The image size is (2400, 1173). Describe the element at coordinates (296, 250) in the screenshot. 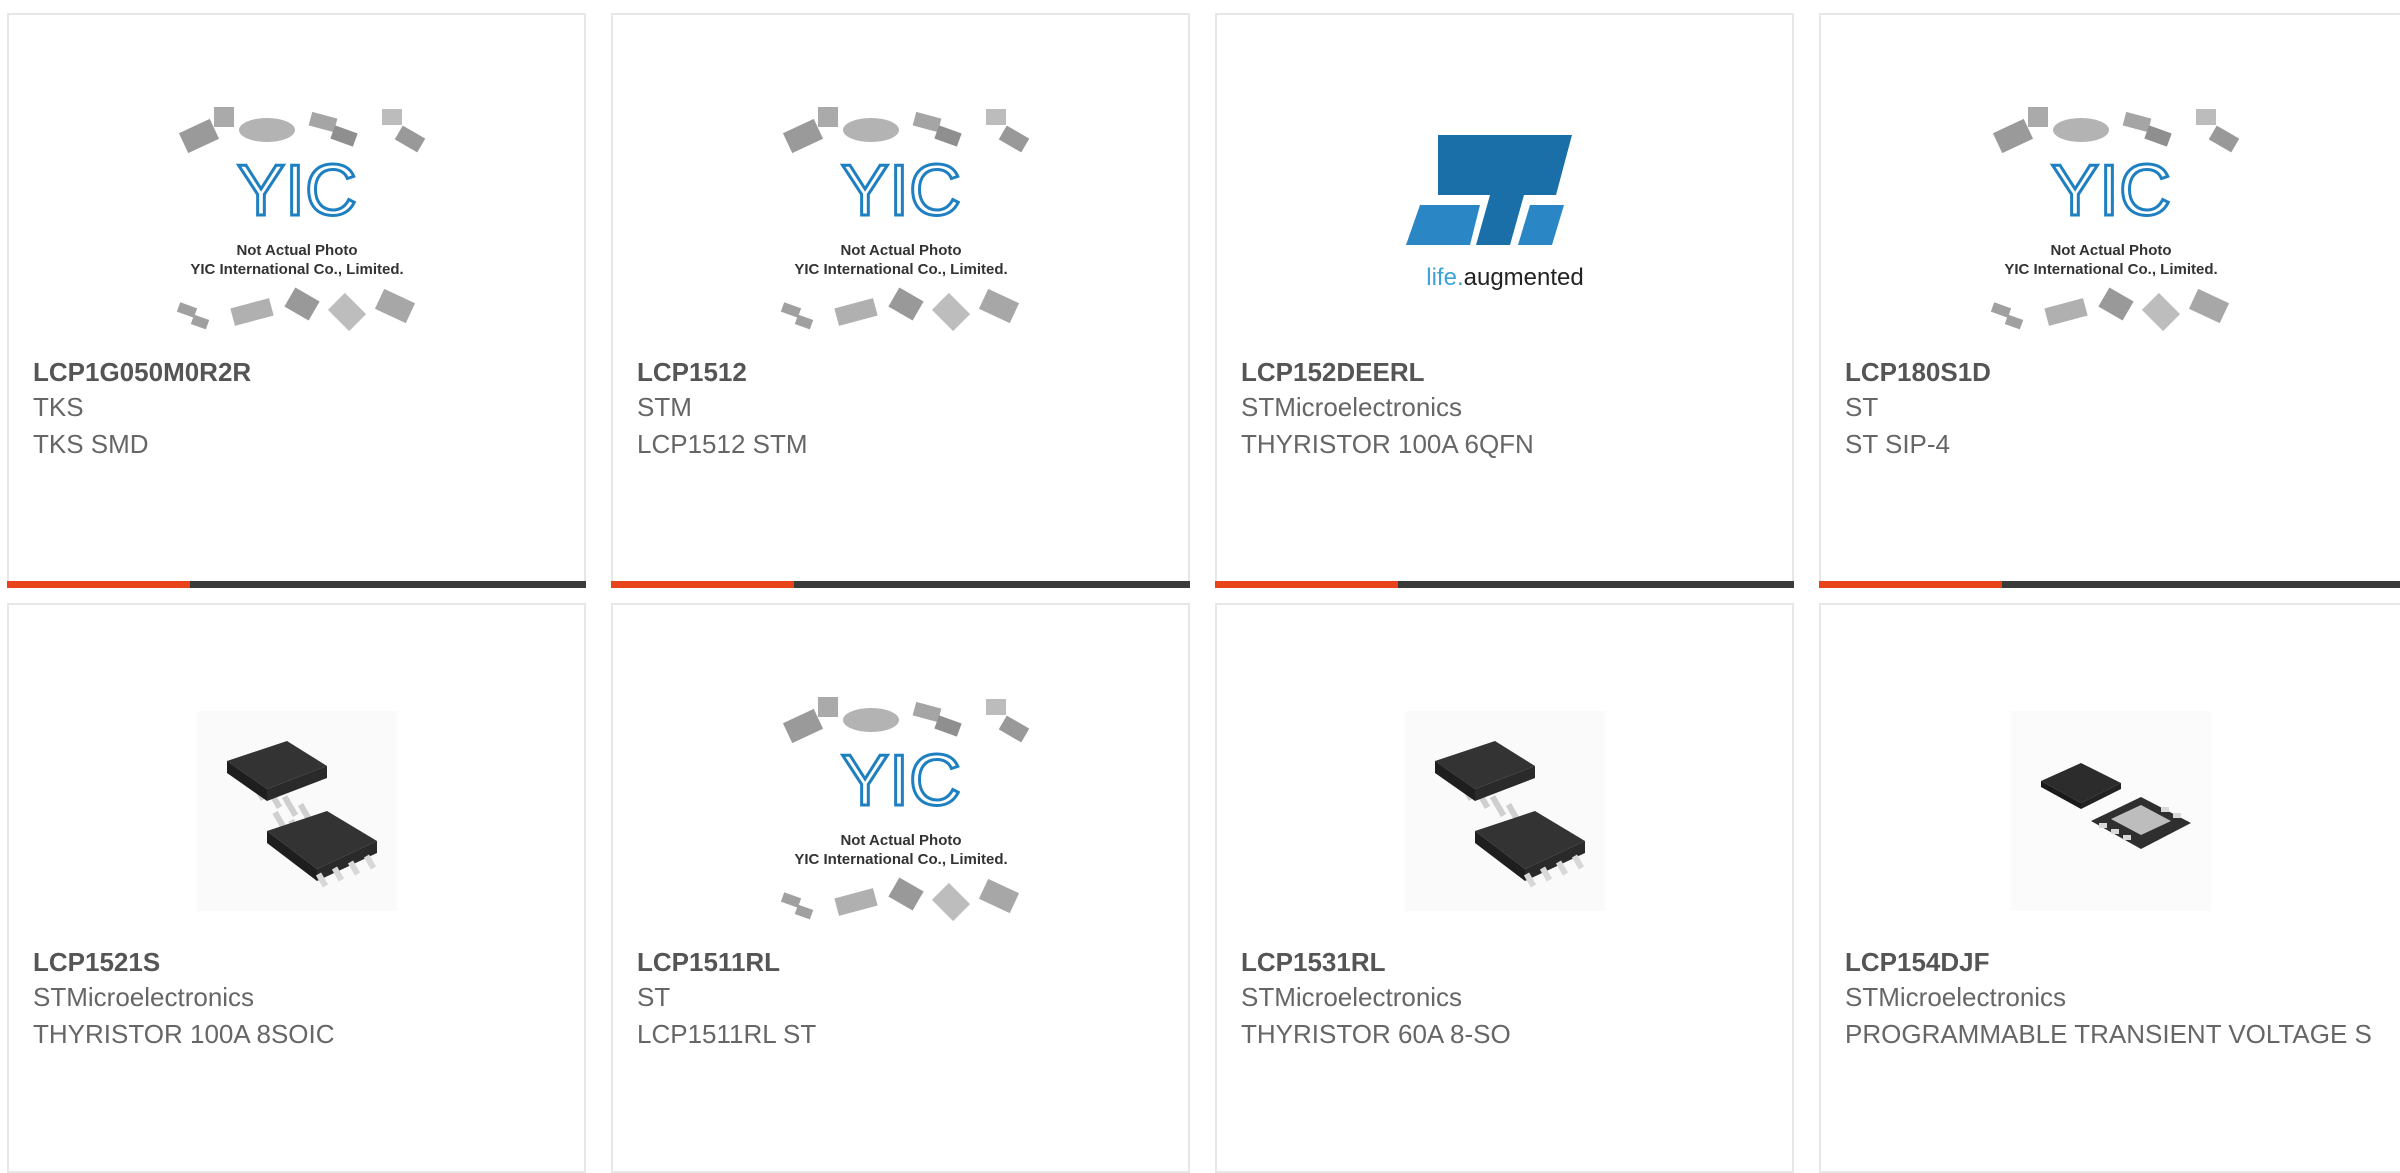

I see `placeholder-caption-line1: Not Actual Photo` at that location.